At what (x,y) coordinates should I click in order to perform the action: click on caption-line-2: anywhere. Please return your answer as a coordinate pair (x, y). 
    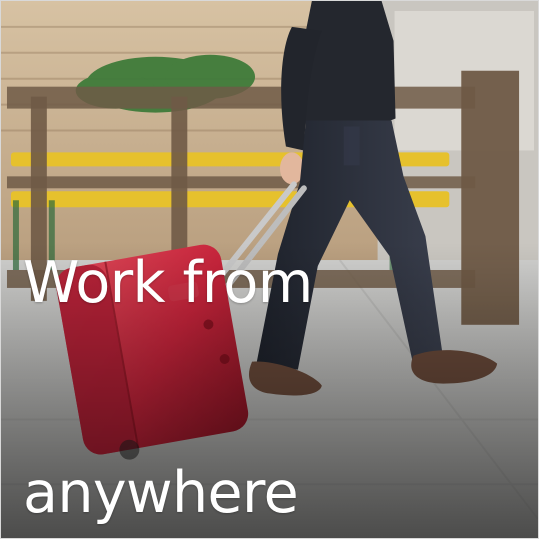
    Looking at the image, I should click on (161, 493).